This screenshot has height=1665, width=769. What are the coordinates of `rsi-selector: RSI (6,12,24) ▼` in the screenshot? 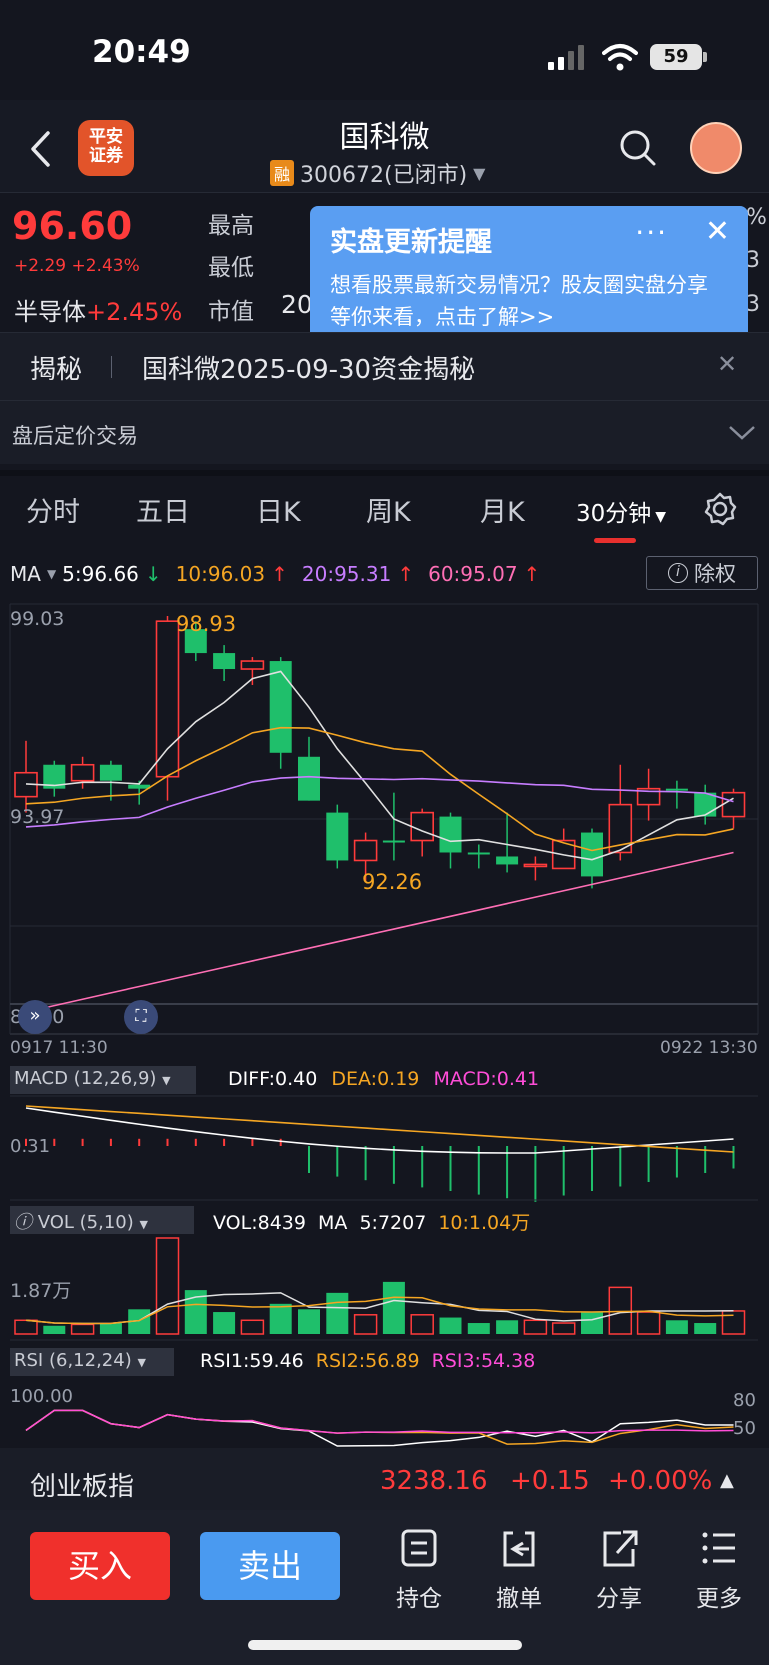 It's located at (92, 1362).